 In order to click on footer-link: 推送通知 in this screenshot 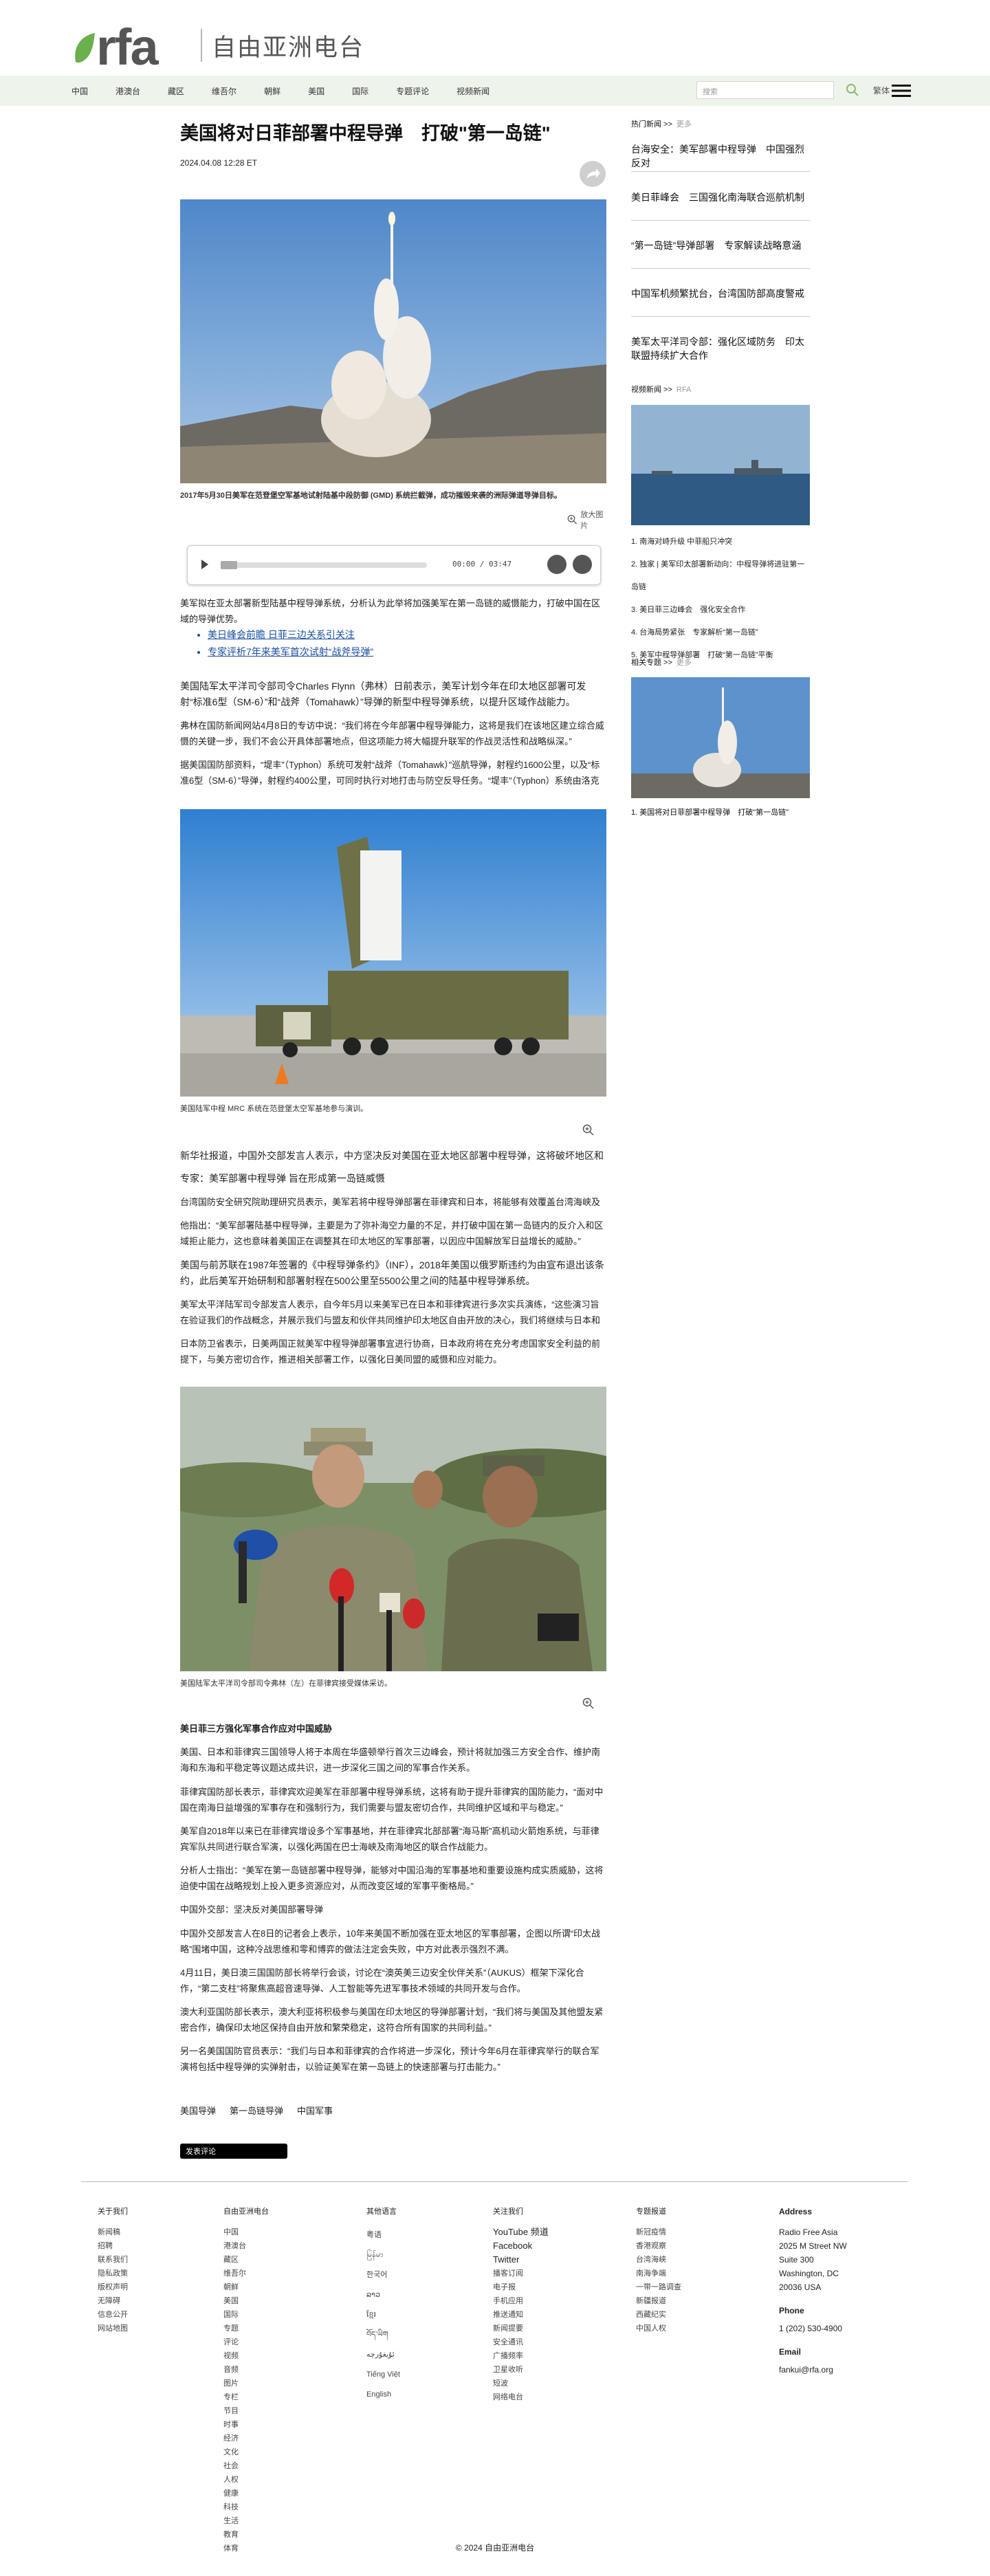, I will do `click(521, 2315)`.